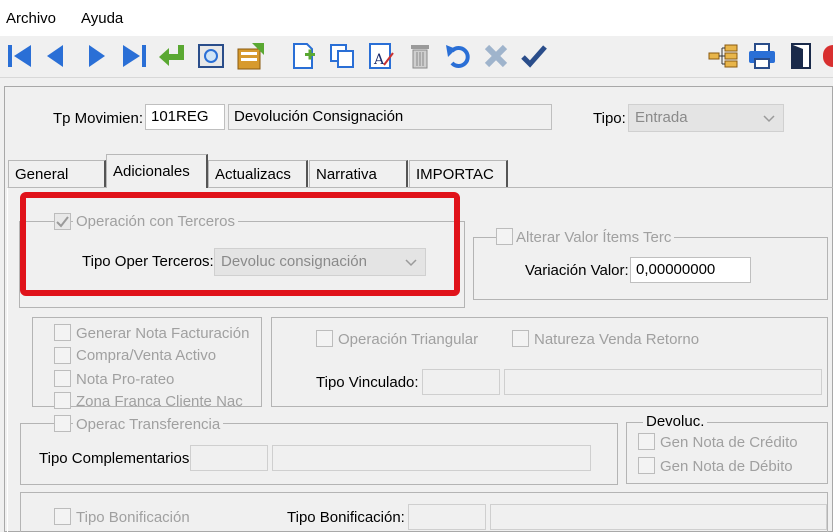 Image resolution: width=833 pixels, height=532 pixels. I want to click on gen-nota-debito-label: Gen Nota de Débito, so click(726, 466).